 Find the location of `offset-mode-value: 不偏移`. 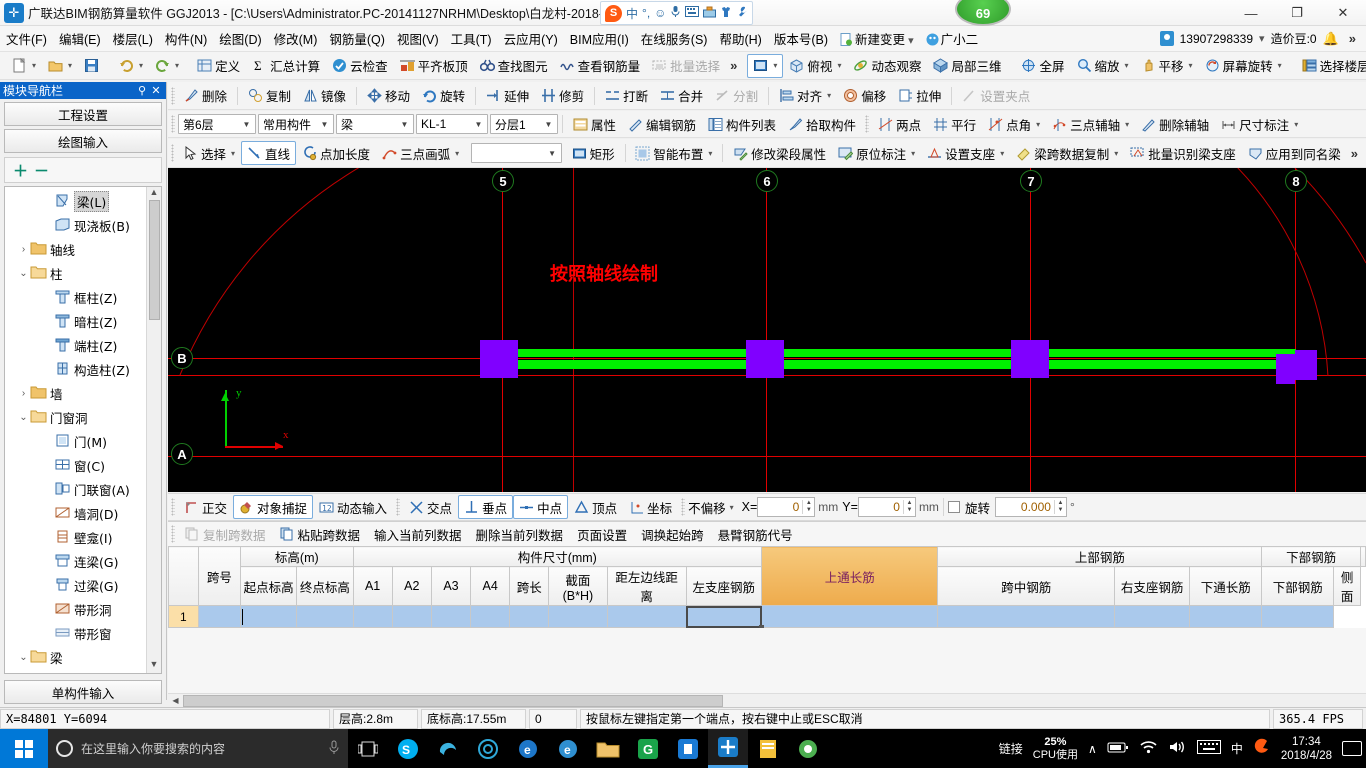

offset-mode-value: 不偏移 is located at coordinates (707, 507).